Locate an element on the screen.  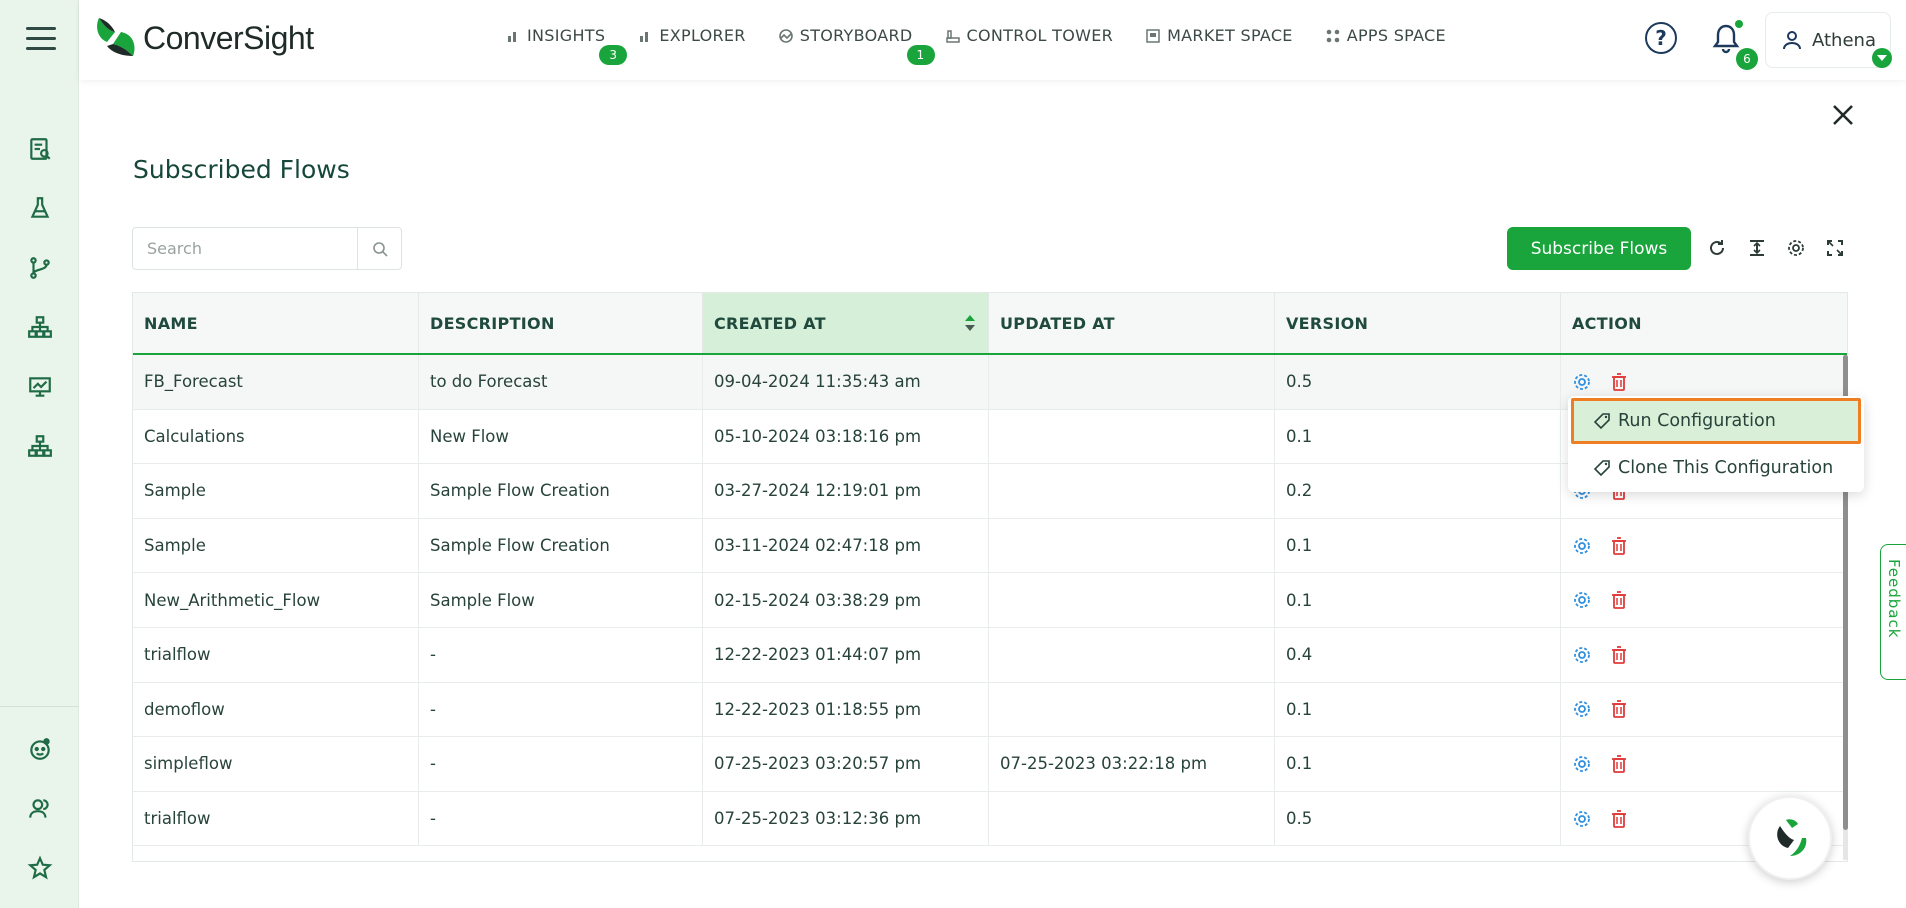
fullscreen-icon is located at coordinates (1835, 248).